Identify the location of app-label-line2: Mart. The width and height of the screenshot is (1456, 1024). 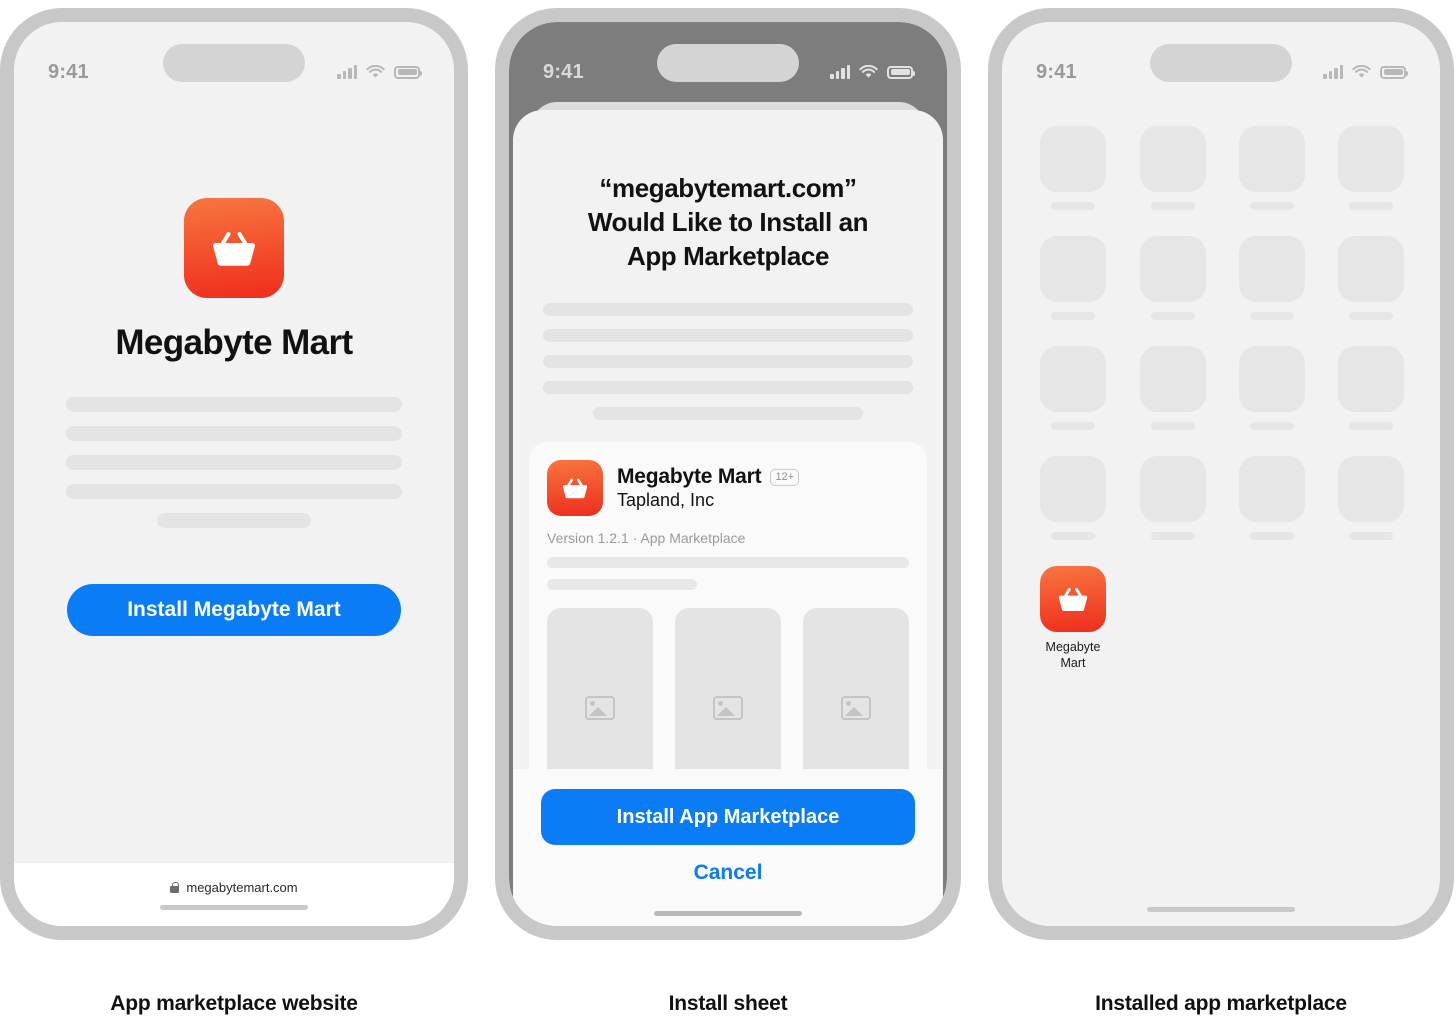
(1073, 662).